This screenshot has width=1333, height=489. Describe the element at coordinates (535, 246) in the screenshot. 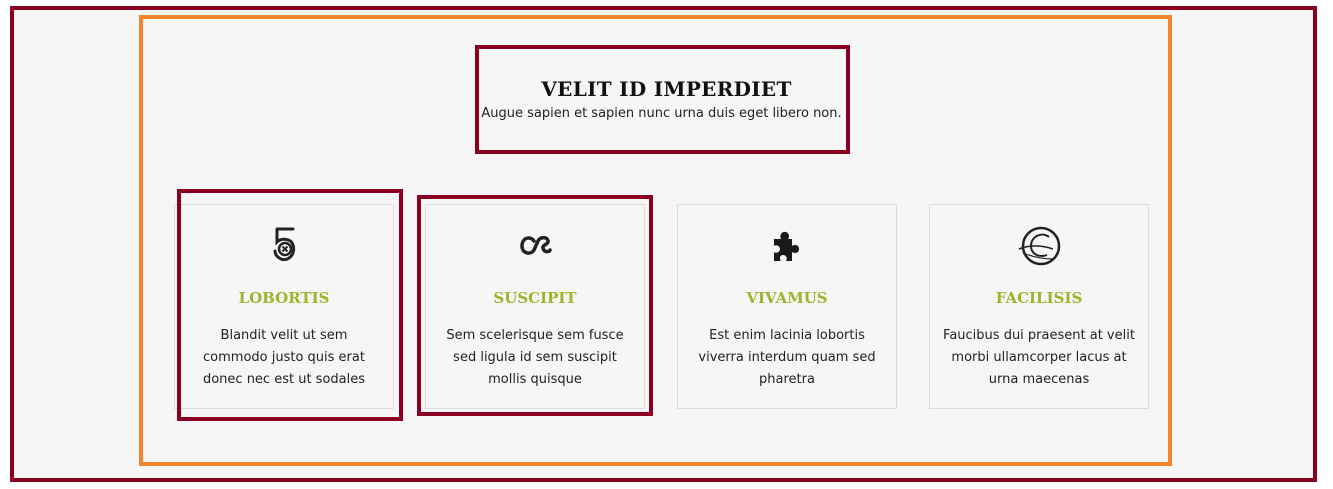

I see `lastfm-icon` at that location.